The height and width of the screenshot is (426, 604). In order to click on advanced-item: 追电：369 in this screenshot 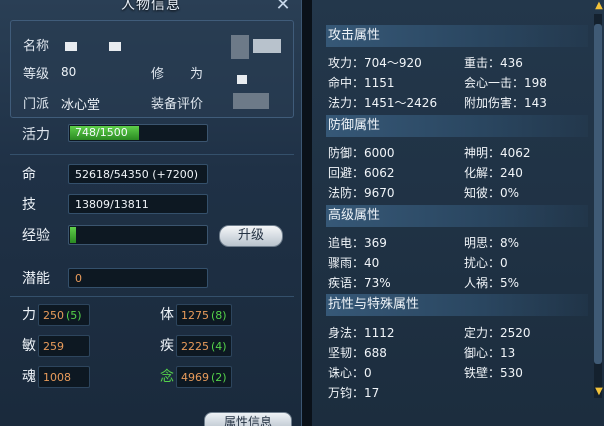, I will do `click(357, 243)`.